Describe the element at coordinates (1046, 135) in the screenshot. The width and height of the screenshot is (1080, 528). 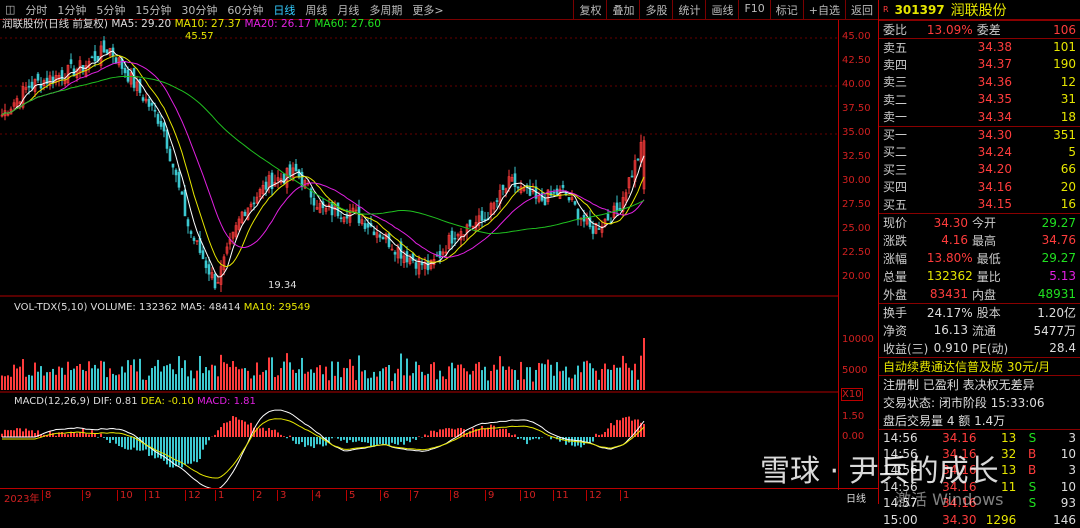
I see `bid-volume: 351` at that location.